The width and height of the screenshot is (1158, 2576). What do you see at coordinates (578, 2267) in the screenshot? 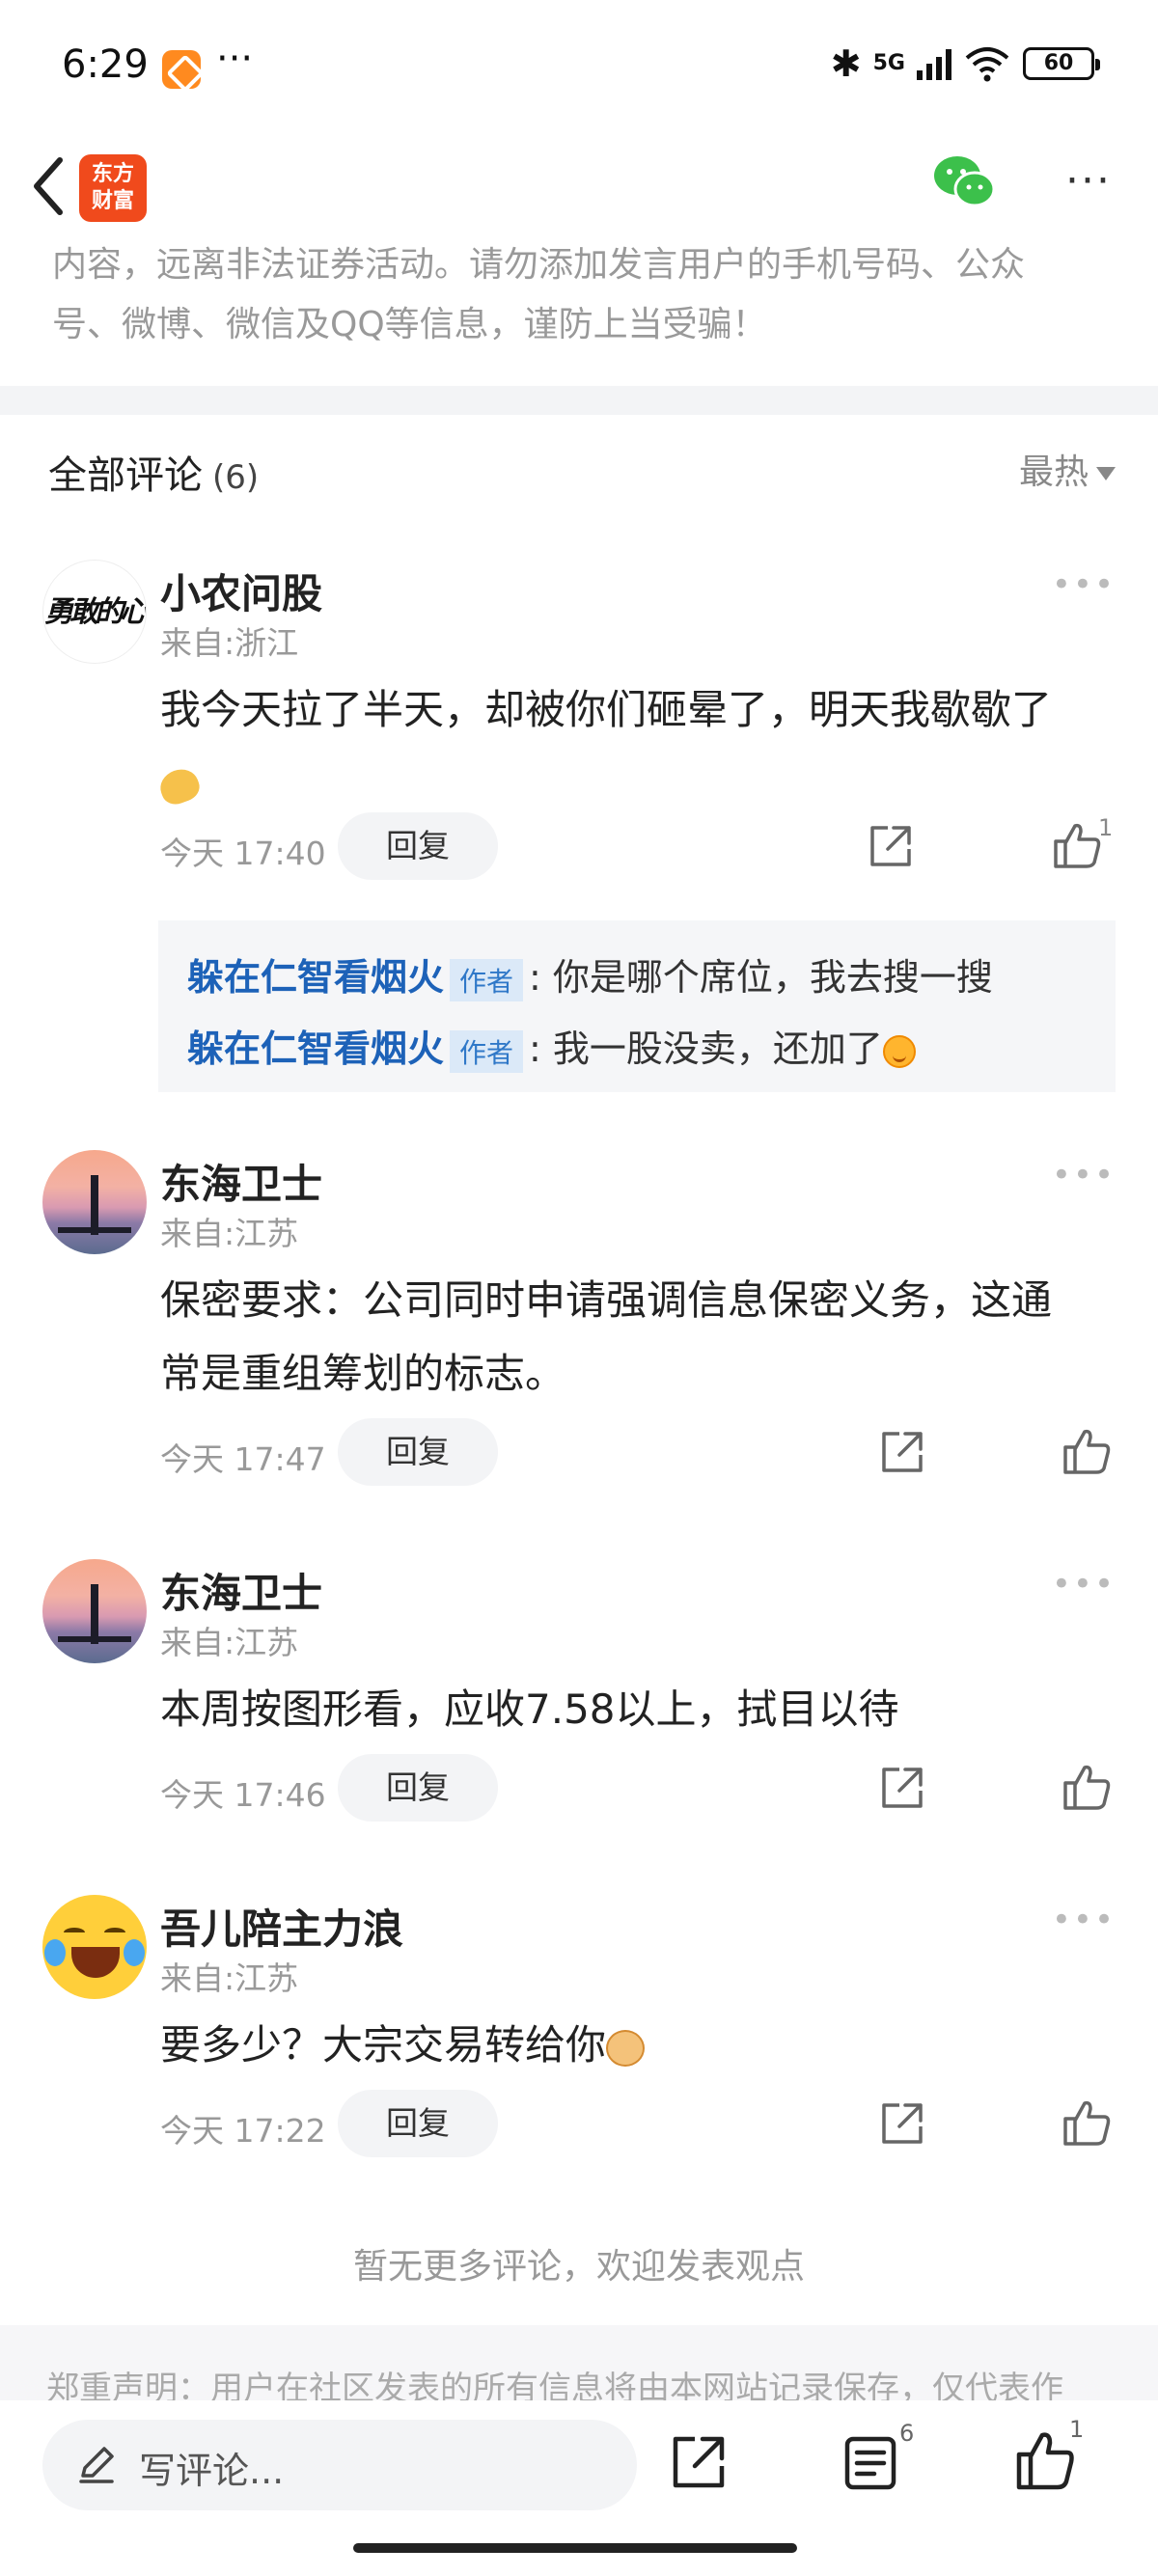
I see `no-more-comments: 暂无更多评论，欢迎发表观点` at bounding box center [578, 2267].